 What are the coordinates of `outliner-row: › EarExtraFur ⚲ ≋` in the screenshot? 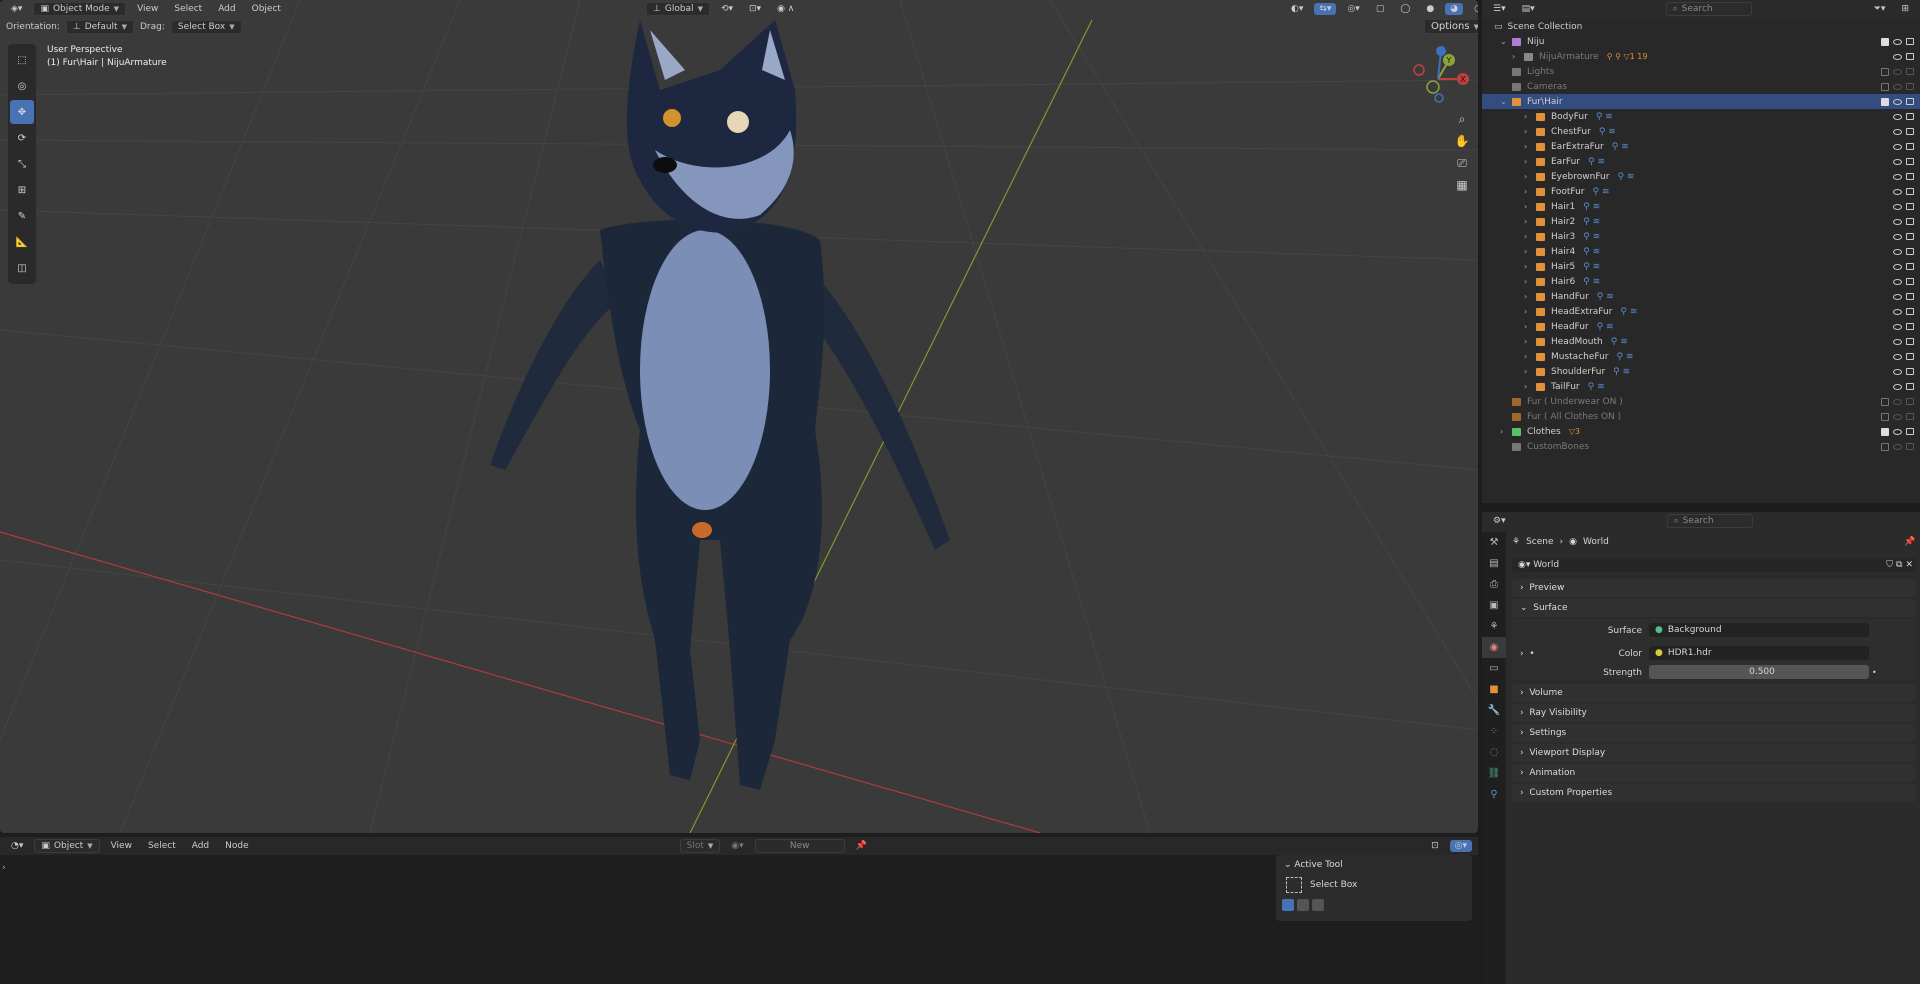 It's located at (1701, 146).